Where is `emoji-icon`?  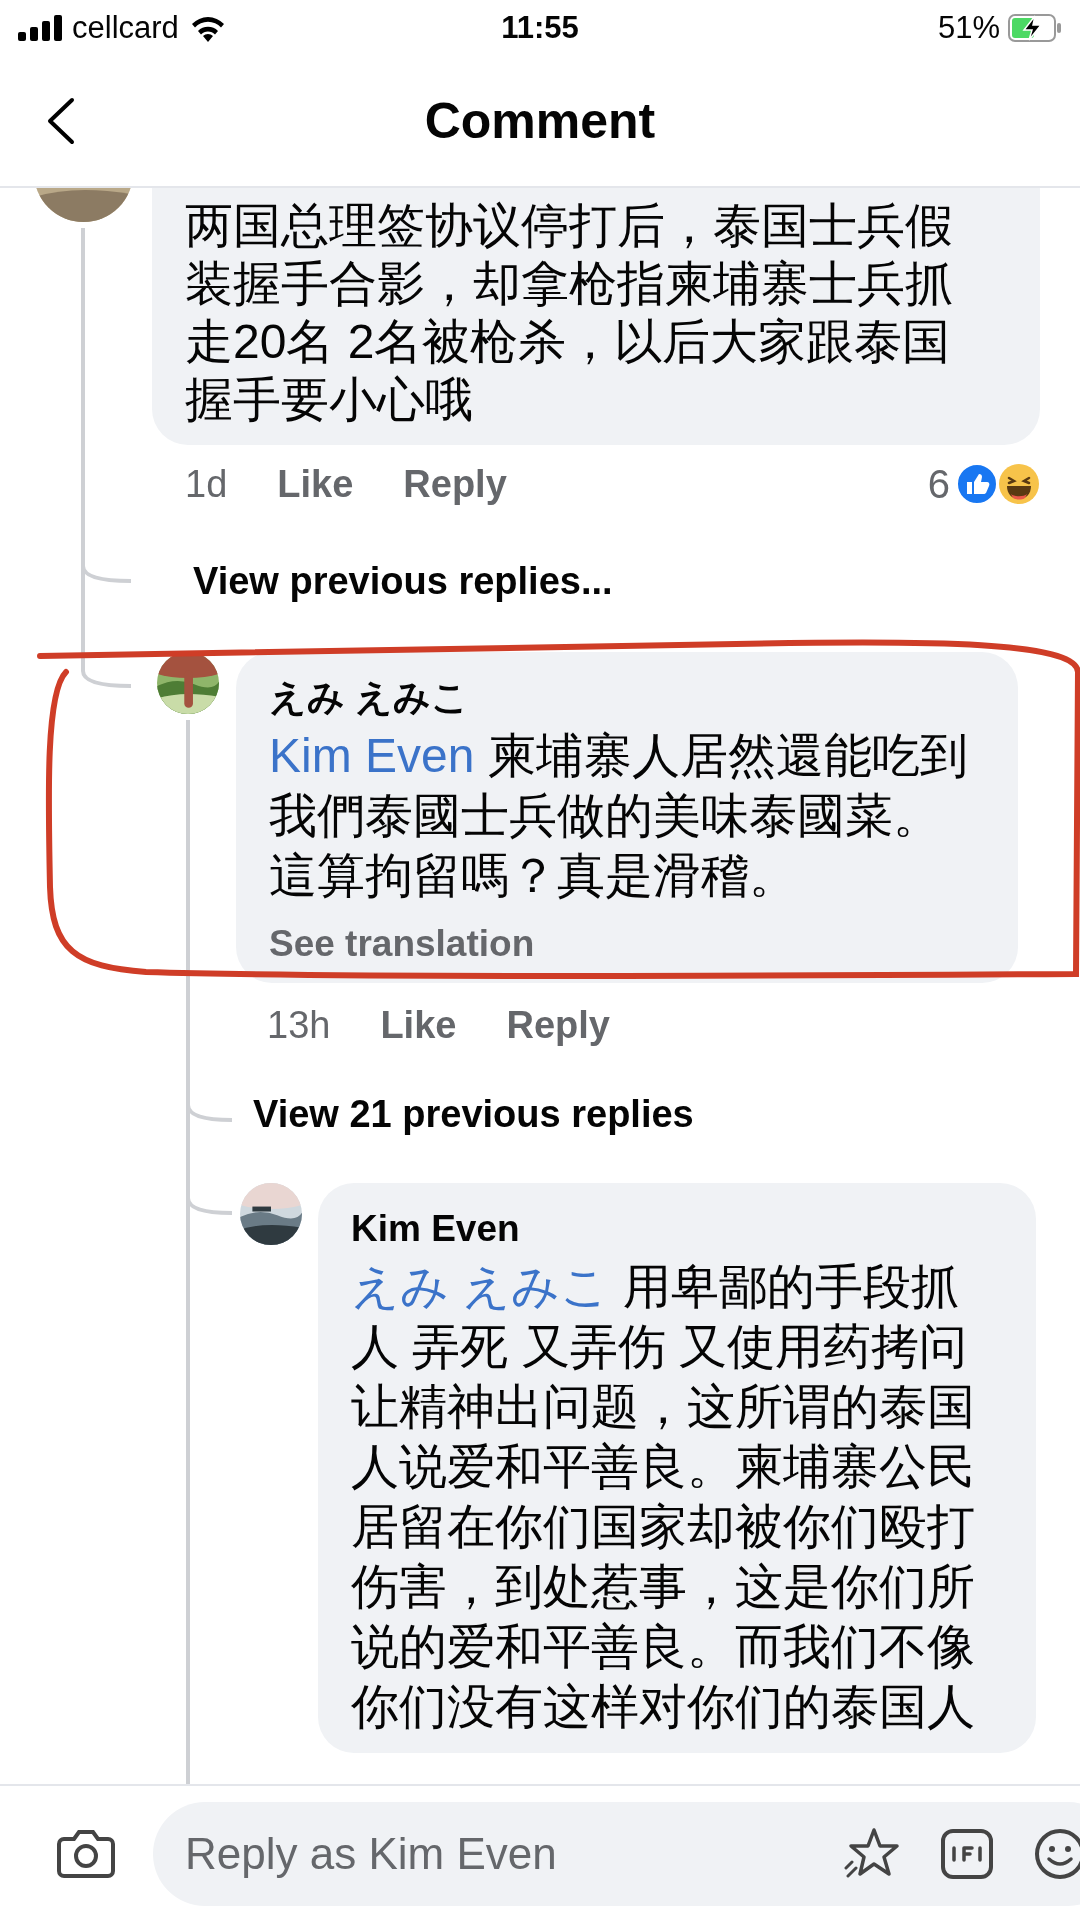 emoji-icon is located at coordinates (1057, 1853).